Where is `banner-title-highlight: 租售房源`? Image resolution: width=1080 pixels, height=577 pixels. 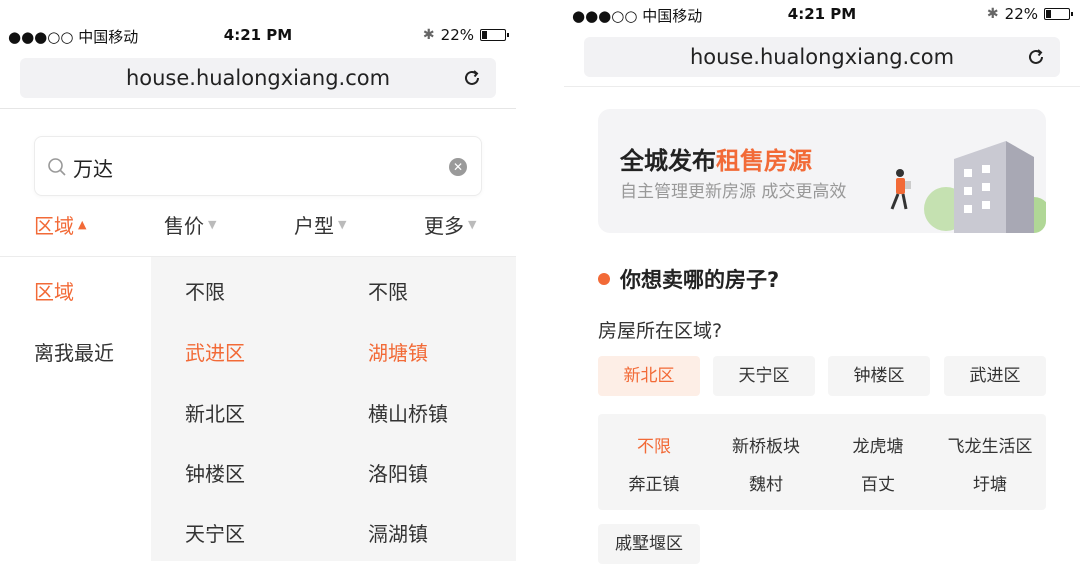 banner-title-highlight: 租售房源 is located at coordinates (764, 161).